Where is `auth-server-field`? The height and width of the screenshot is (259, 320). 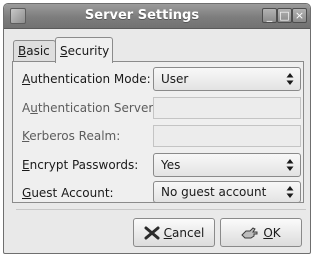 auth-server-field is located at coordinates (227, 108).